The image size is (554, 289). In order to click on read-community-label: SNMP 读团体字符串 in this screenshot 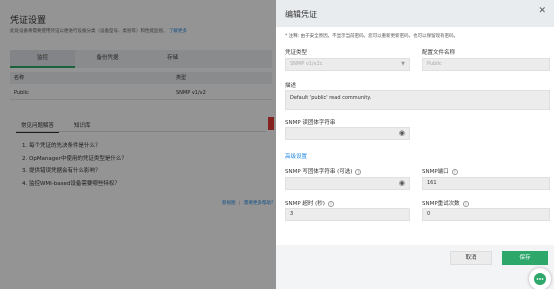, I will do `click(310, 123)`.